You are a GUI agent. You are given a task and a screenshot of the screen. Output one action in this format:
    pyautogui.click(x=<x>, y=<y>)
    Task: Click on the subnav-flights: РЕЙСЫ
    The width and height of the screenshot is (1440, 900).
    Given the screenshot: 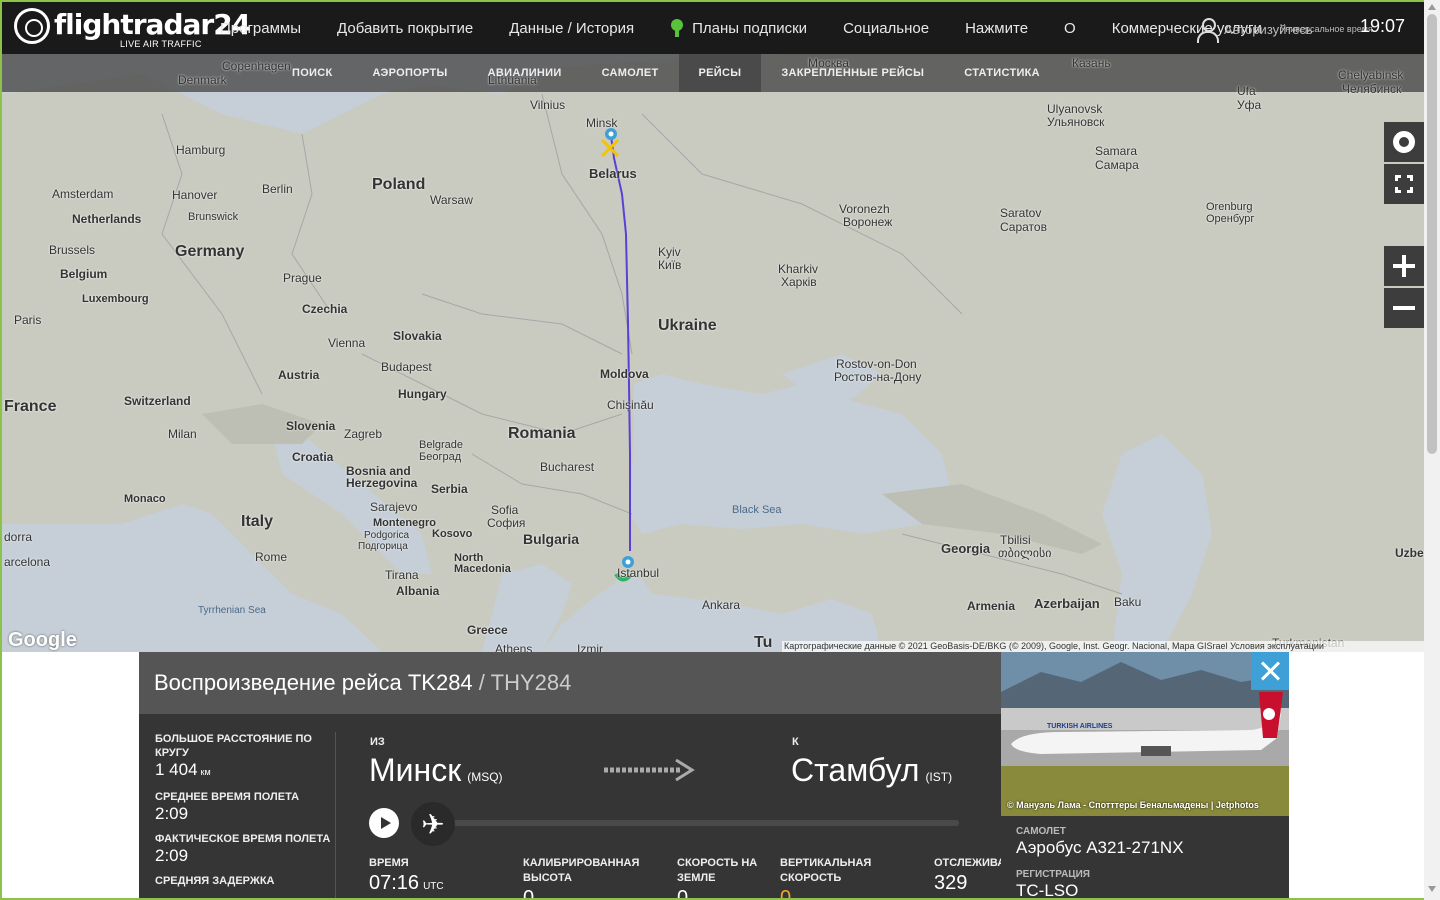 What is the action you would take?
    pyautogui.click(x=720, y=73)
    